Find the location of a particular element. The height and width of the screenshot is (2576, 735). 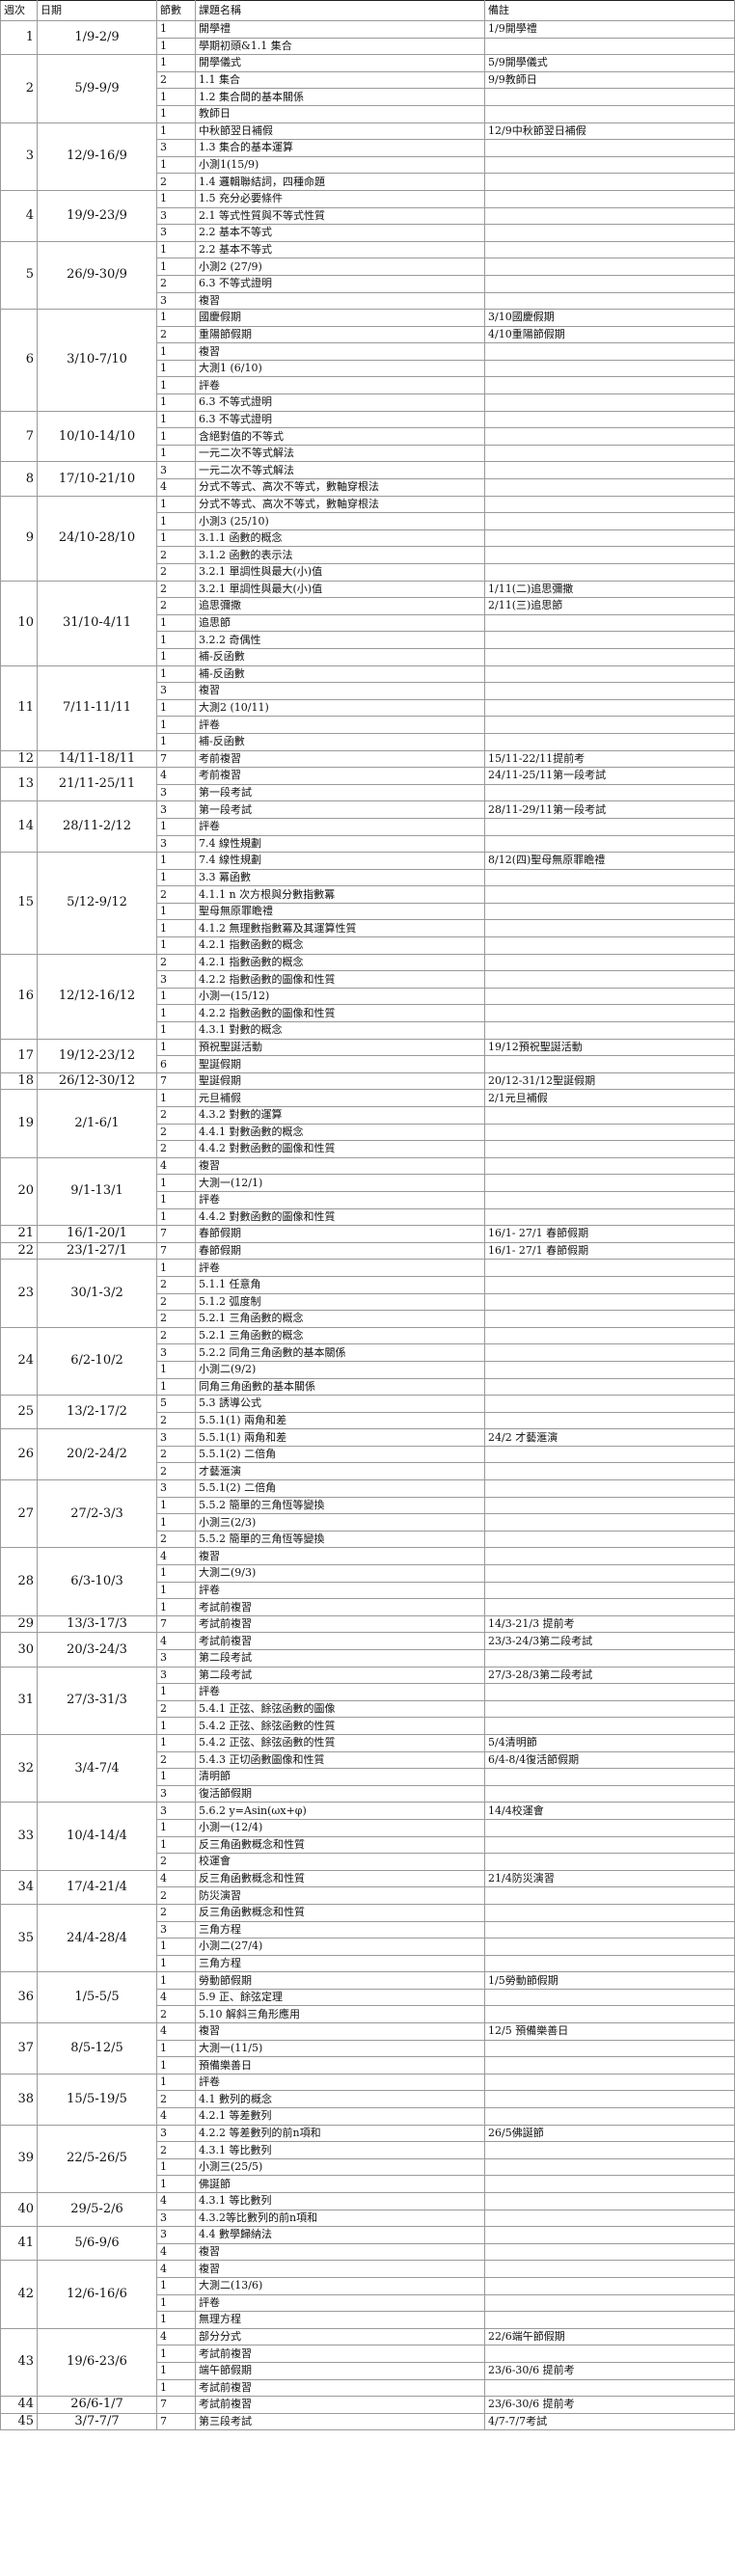

week-cell: 31 is located at coordinates (19, 1700).